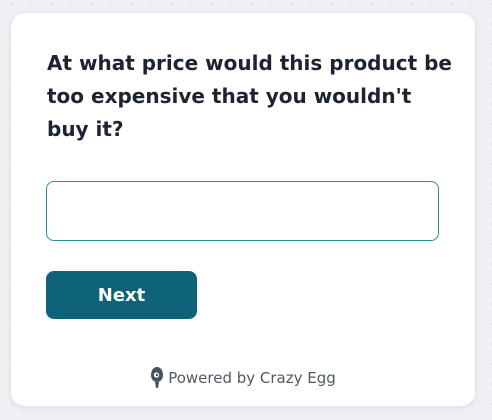  I want to click on crazy-egg-logo-icon, so click(157, 378).